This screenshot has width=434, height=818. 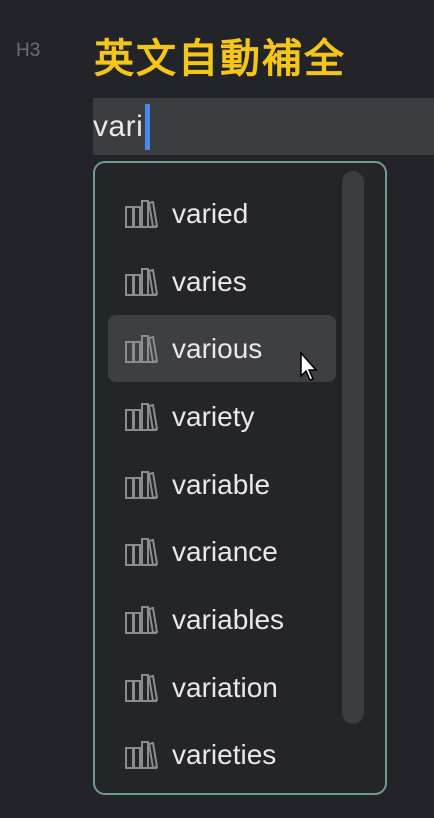 I want to click on suggestion-item: variety, so click(x=222, y=416).